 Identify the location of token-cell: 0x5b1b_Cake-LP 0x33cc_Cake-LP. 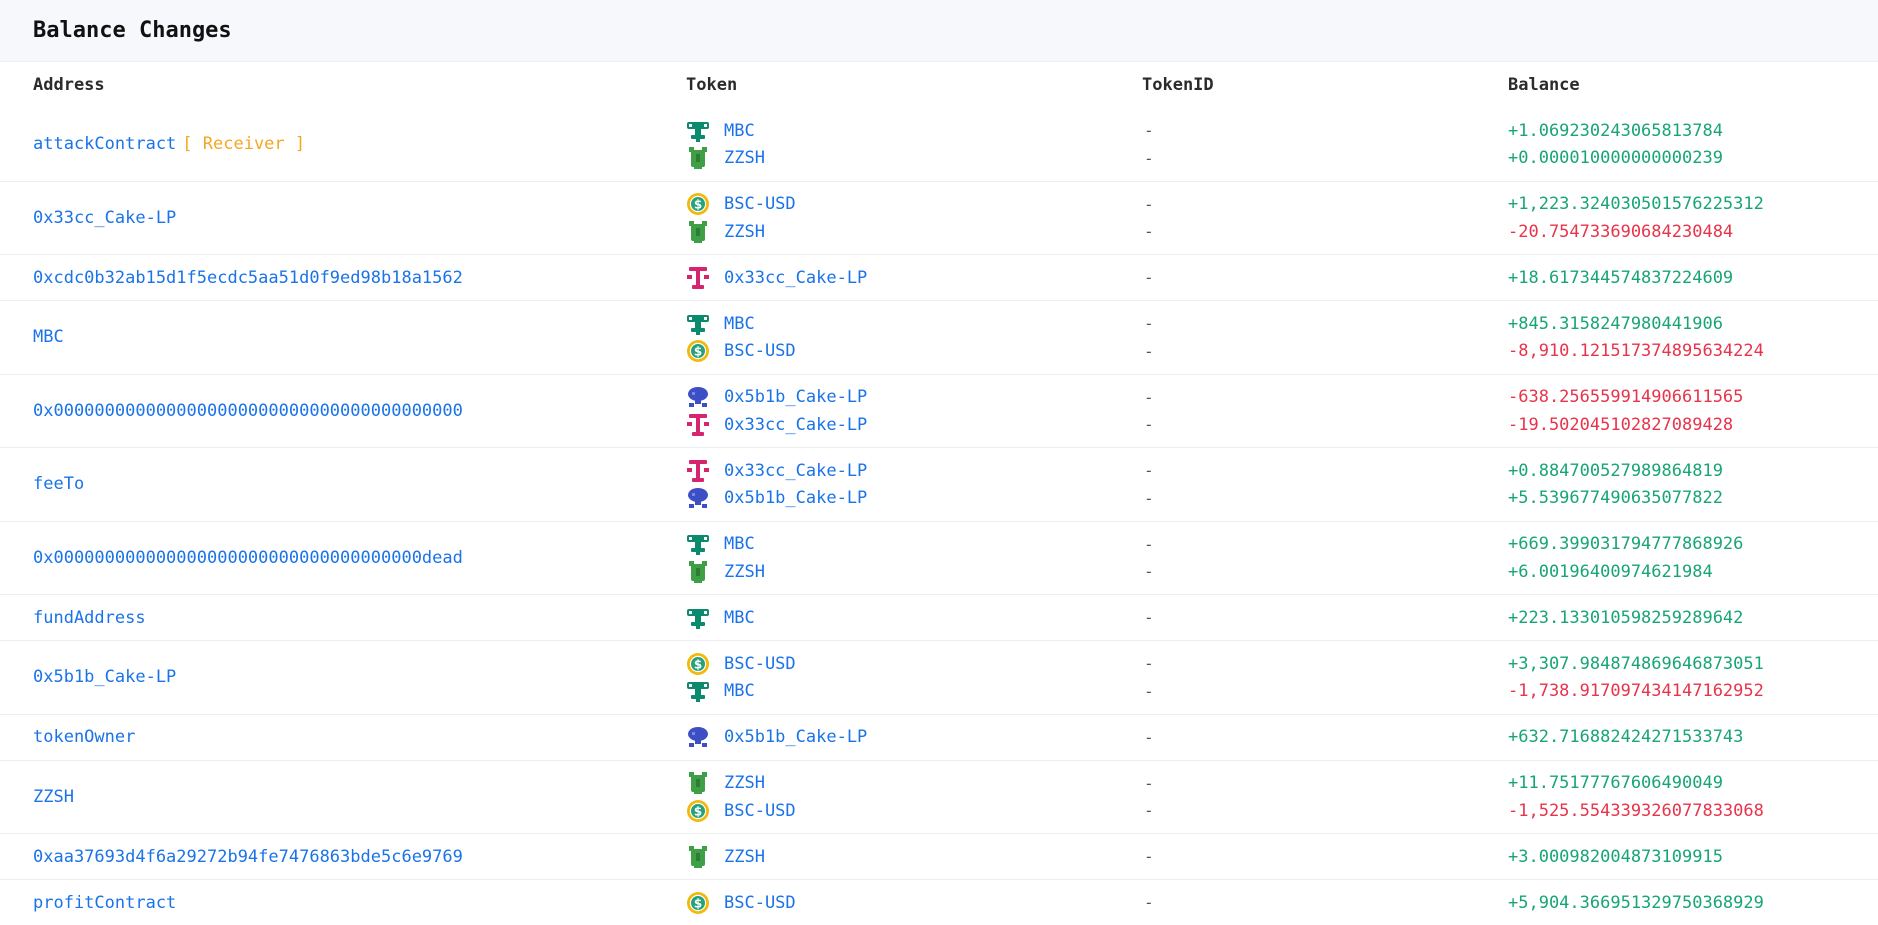
(914, 410).